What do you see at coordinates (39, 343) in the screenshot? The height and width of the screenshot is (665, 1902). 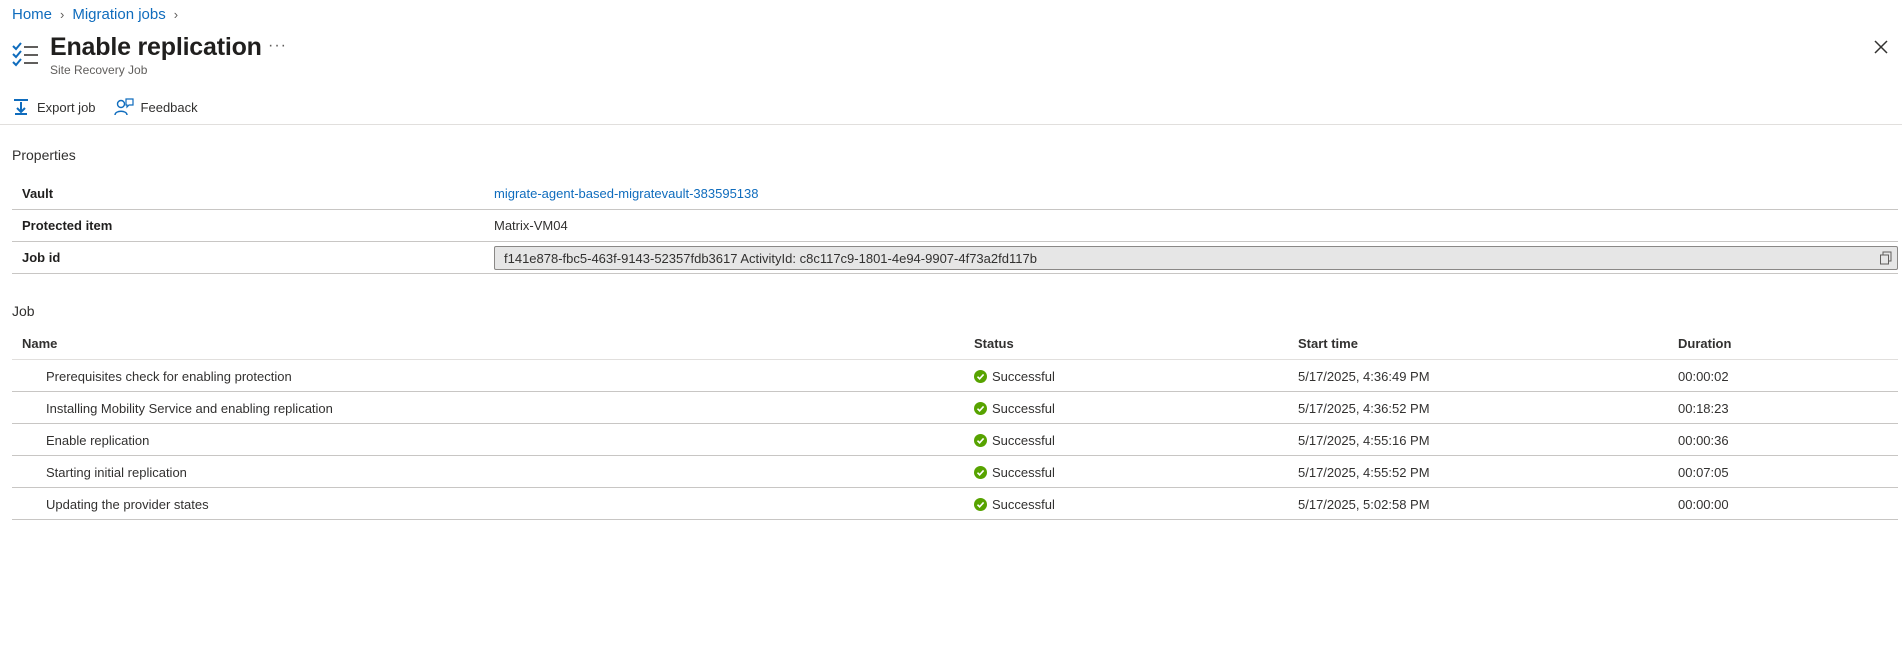 I see `column-header-name: Name` at bounding box center [39, 343].